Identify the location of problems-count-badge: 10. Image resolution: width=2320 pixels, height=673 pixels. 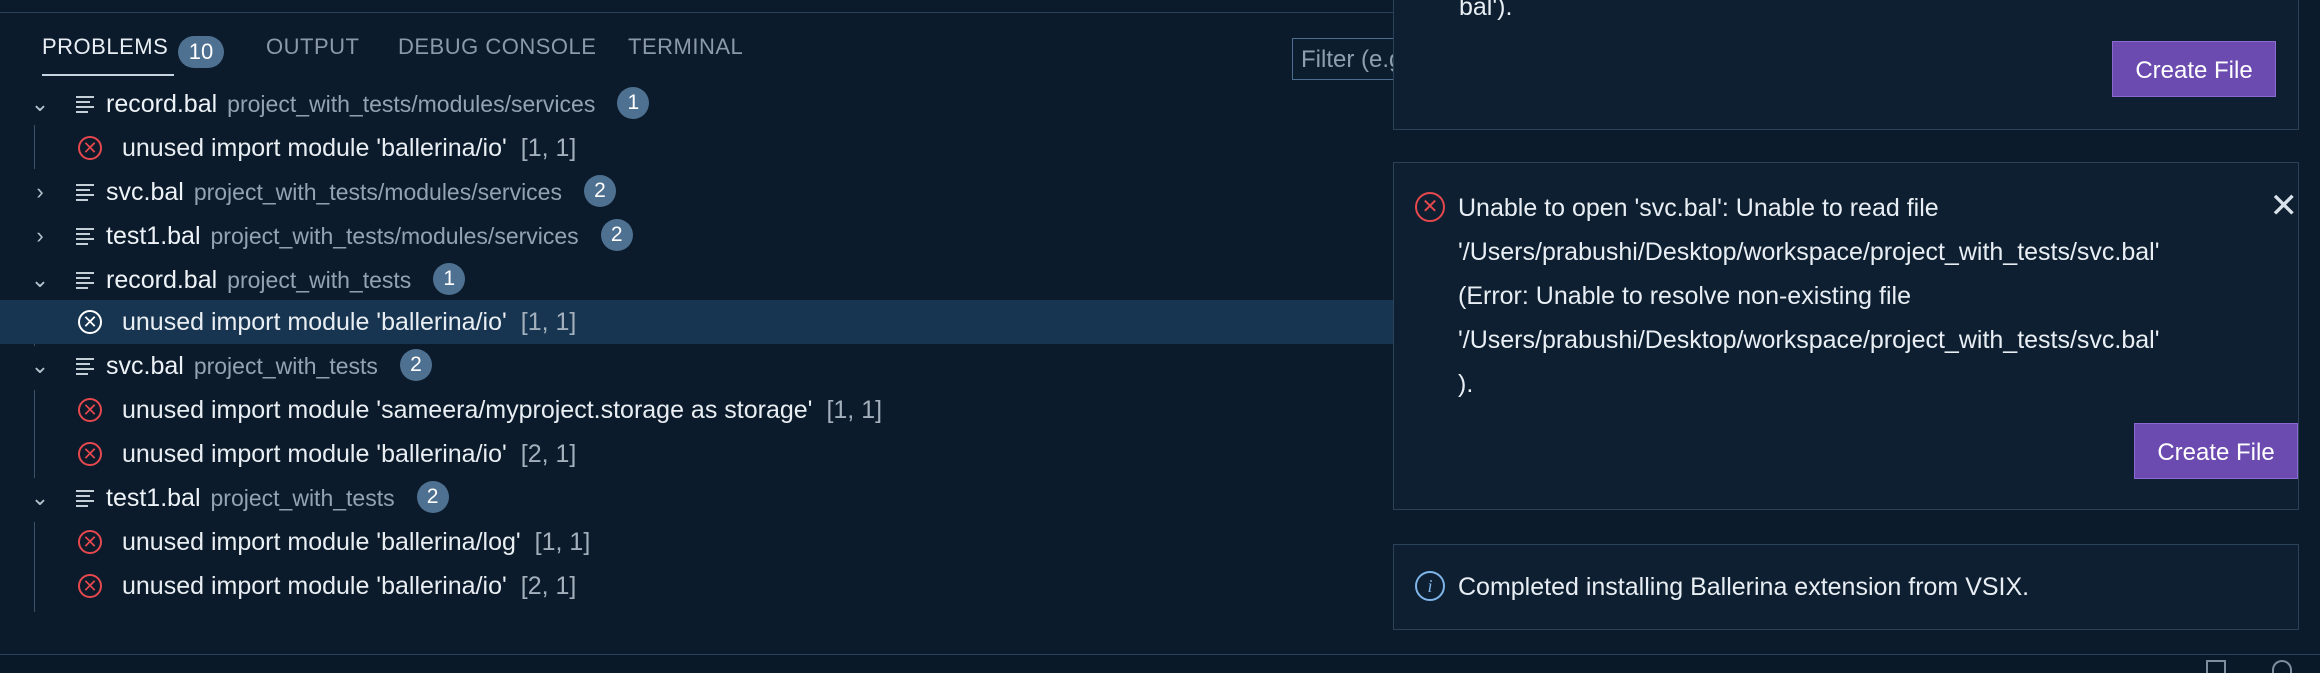
(201, 52).